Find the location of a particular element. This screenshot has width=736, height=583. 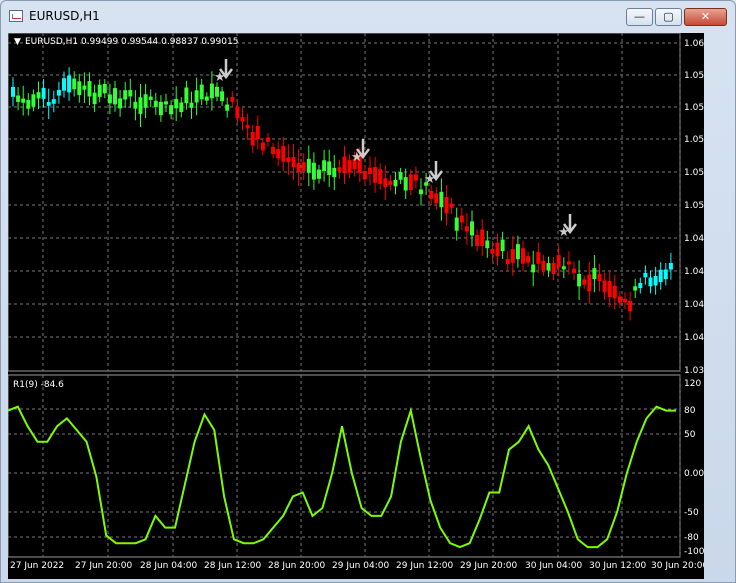

close-button: ✕ is located at coordinates (705, 17).